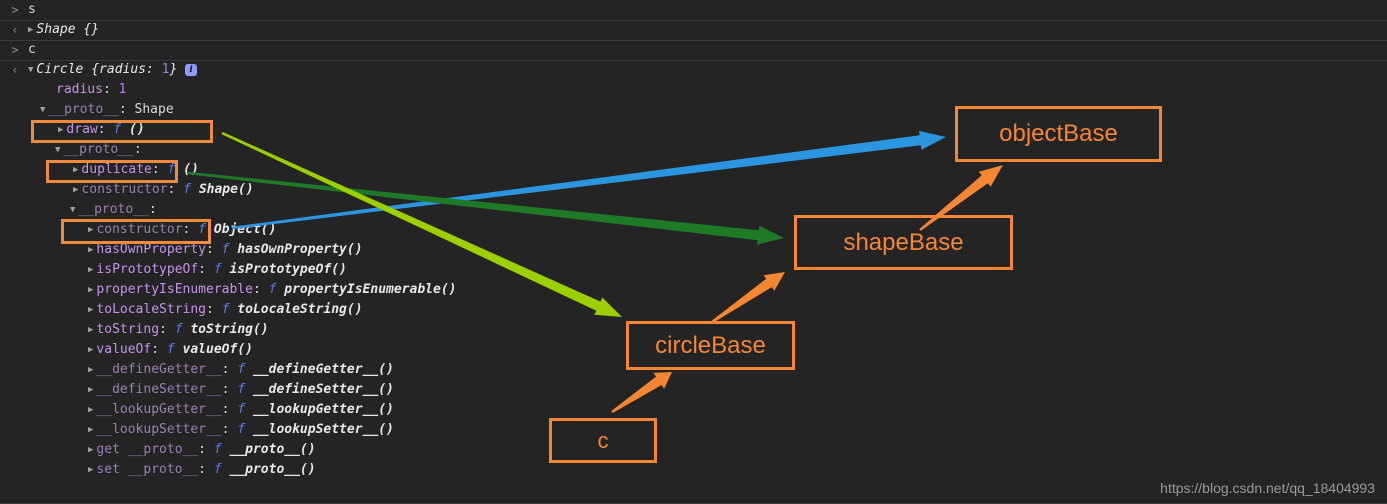 The width and height of the screenshot is (1387, 504). I want to click on log-row-content: ▶ valueOf: f valueOf(), so click(170, 350).